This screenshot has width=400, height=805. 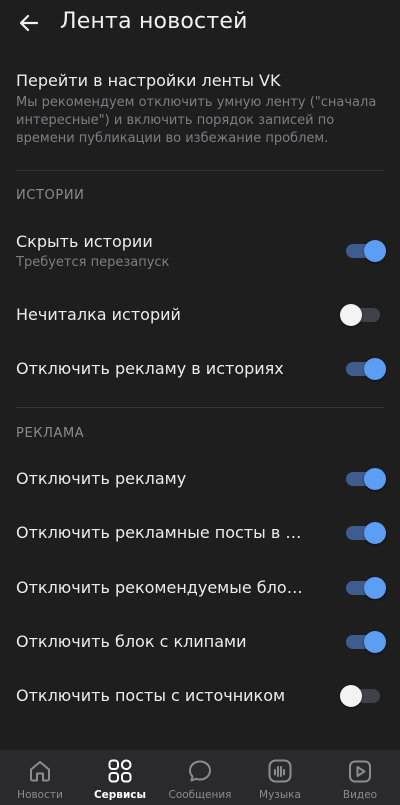 What do you see at coordinates (366, 642) in the screenshot?
I see `toggle-disable-clips-block` at bounding box center [366, 642].